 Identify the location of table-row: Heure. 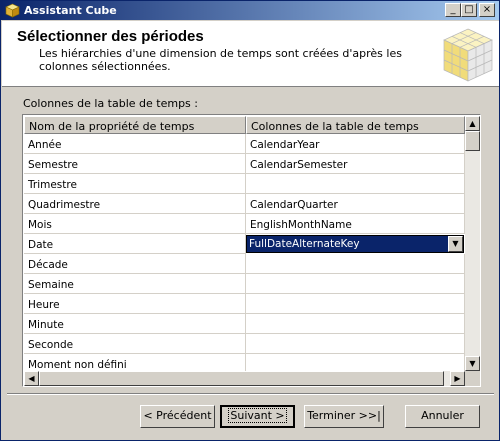
(244, 304).